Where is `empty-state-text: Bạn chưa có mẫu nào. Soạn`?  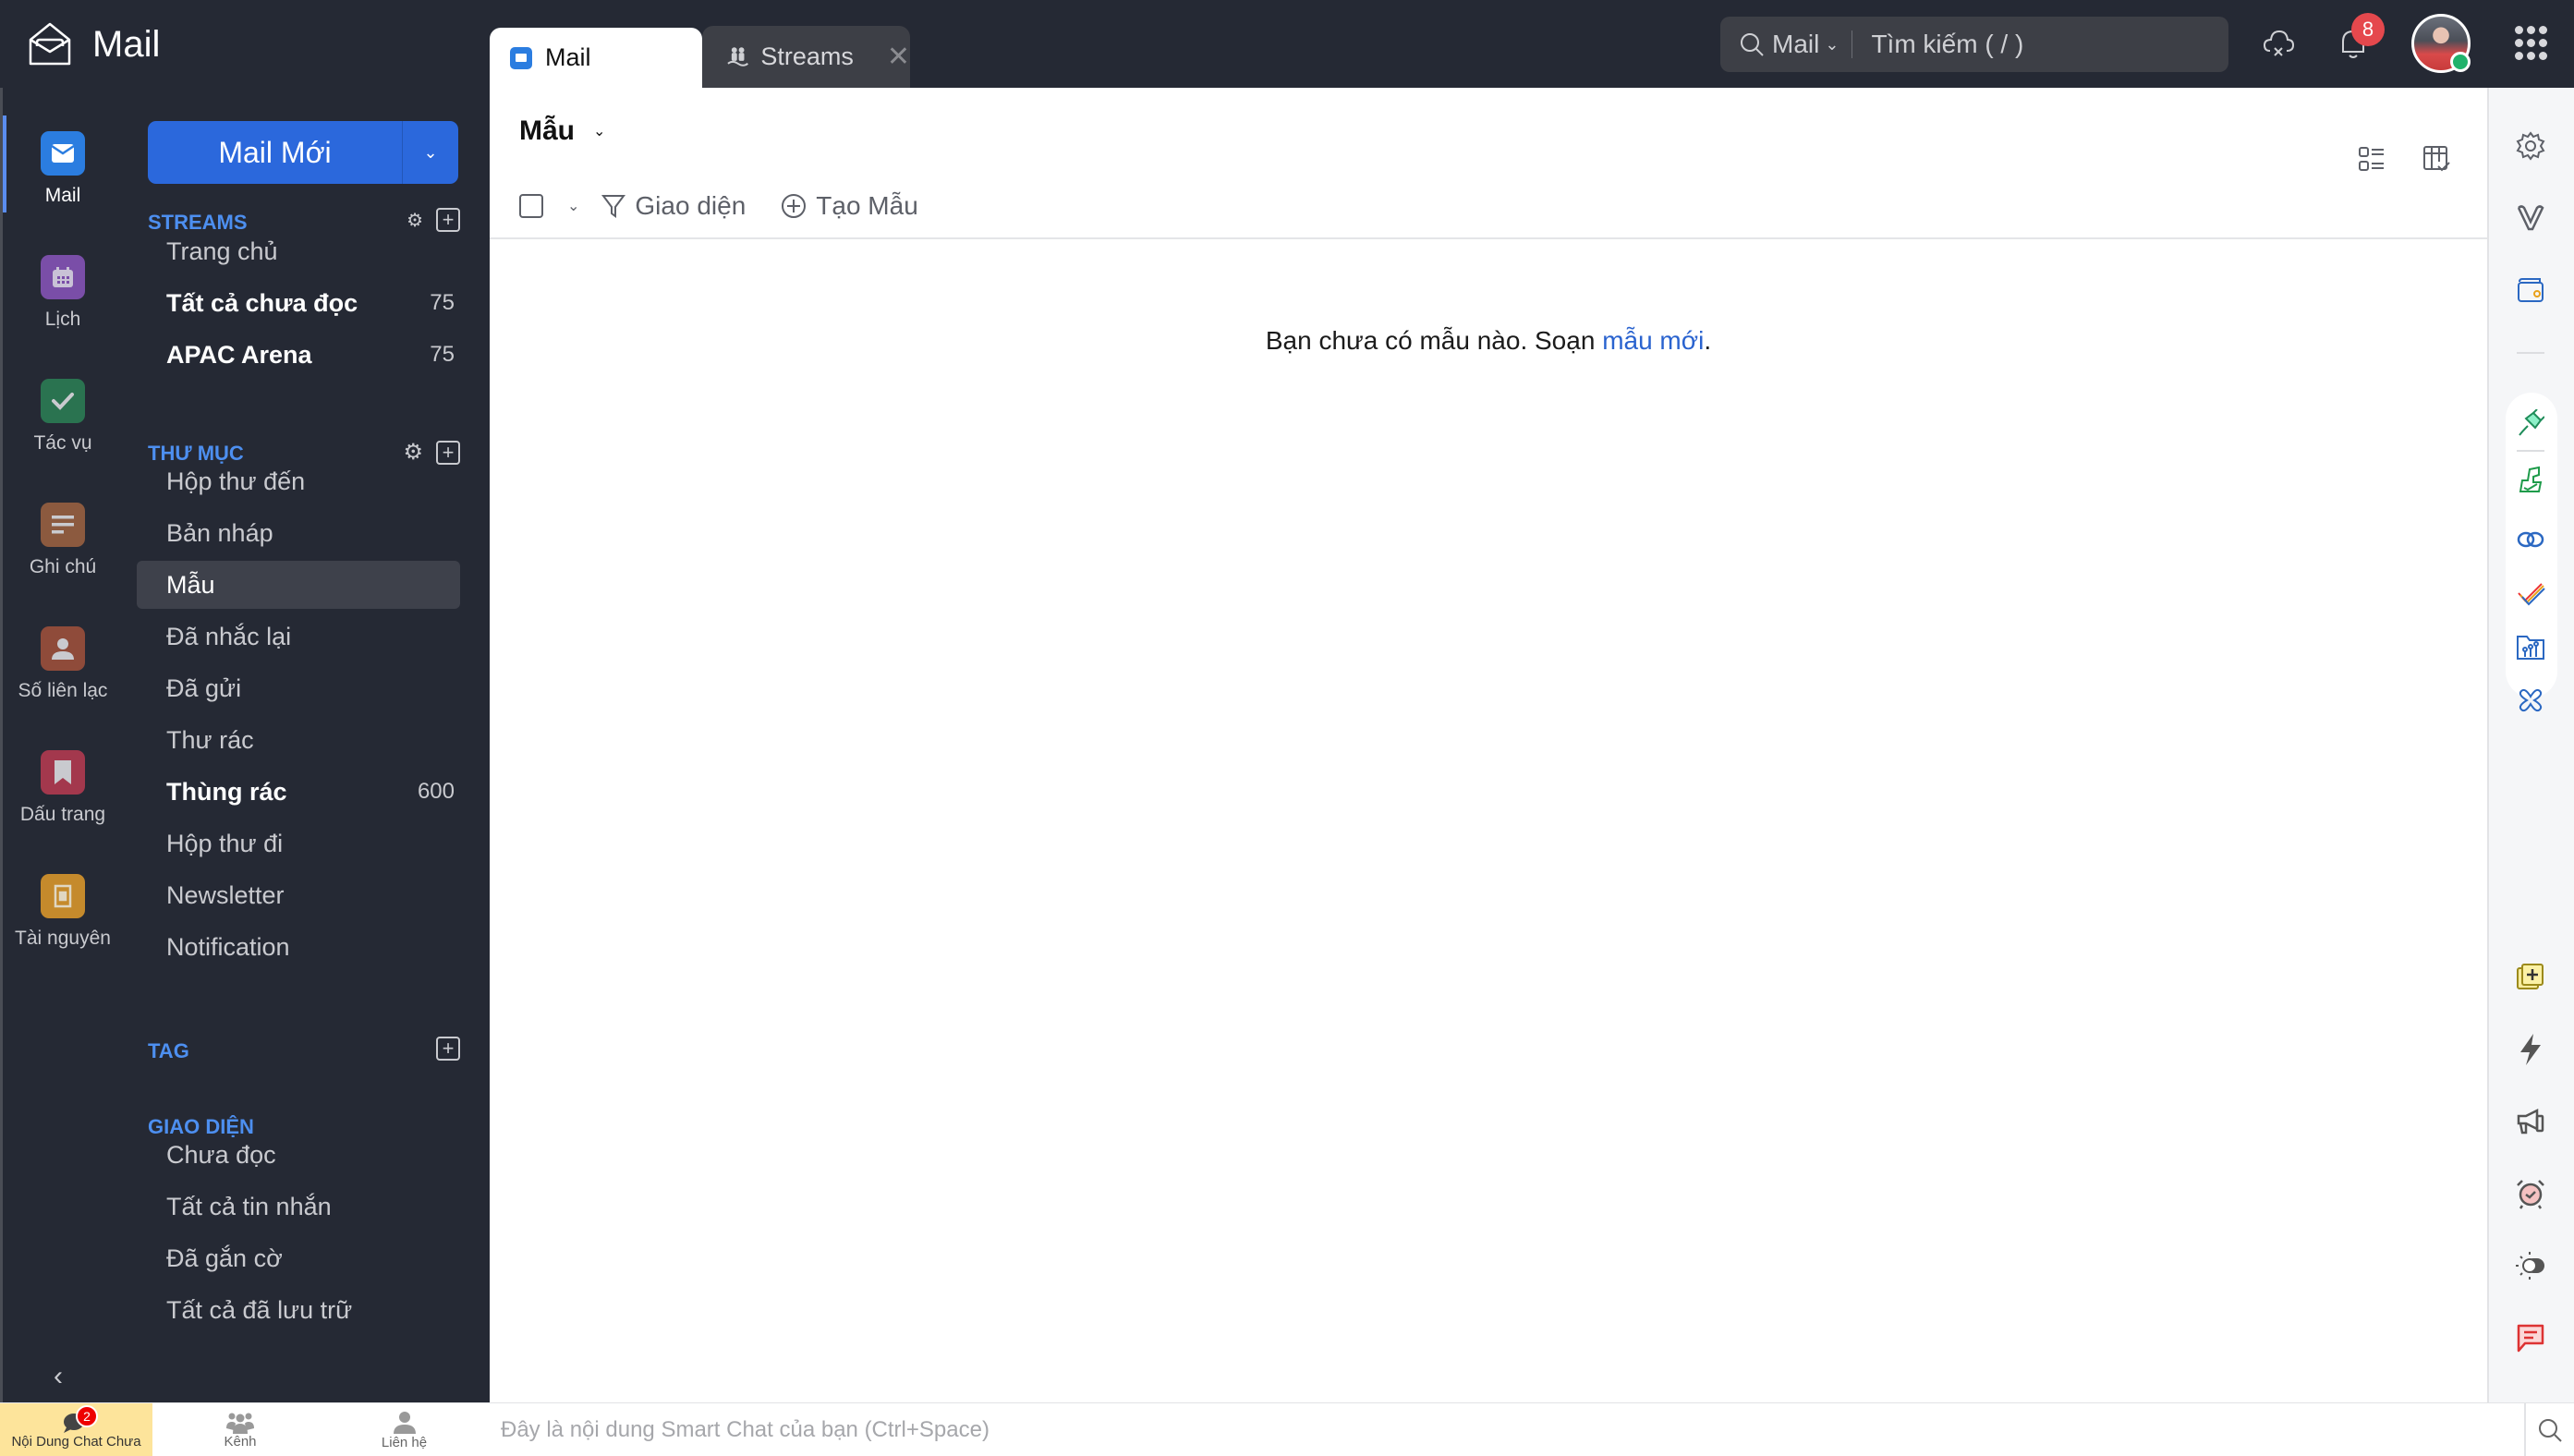
empty-state-text: Bạn chưa có mẫu nào. Soạn is located at coordinates (1434, 340).